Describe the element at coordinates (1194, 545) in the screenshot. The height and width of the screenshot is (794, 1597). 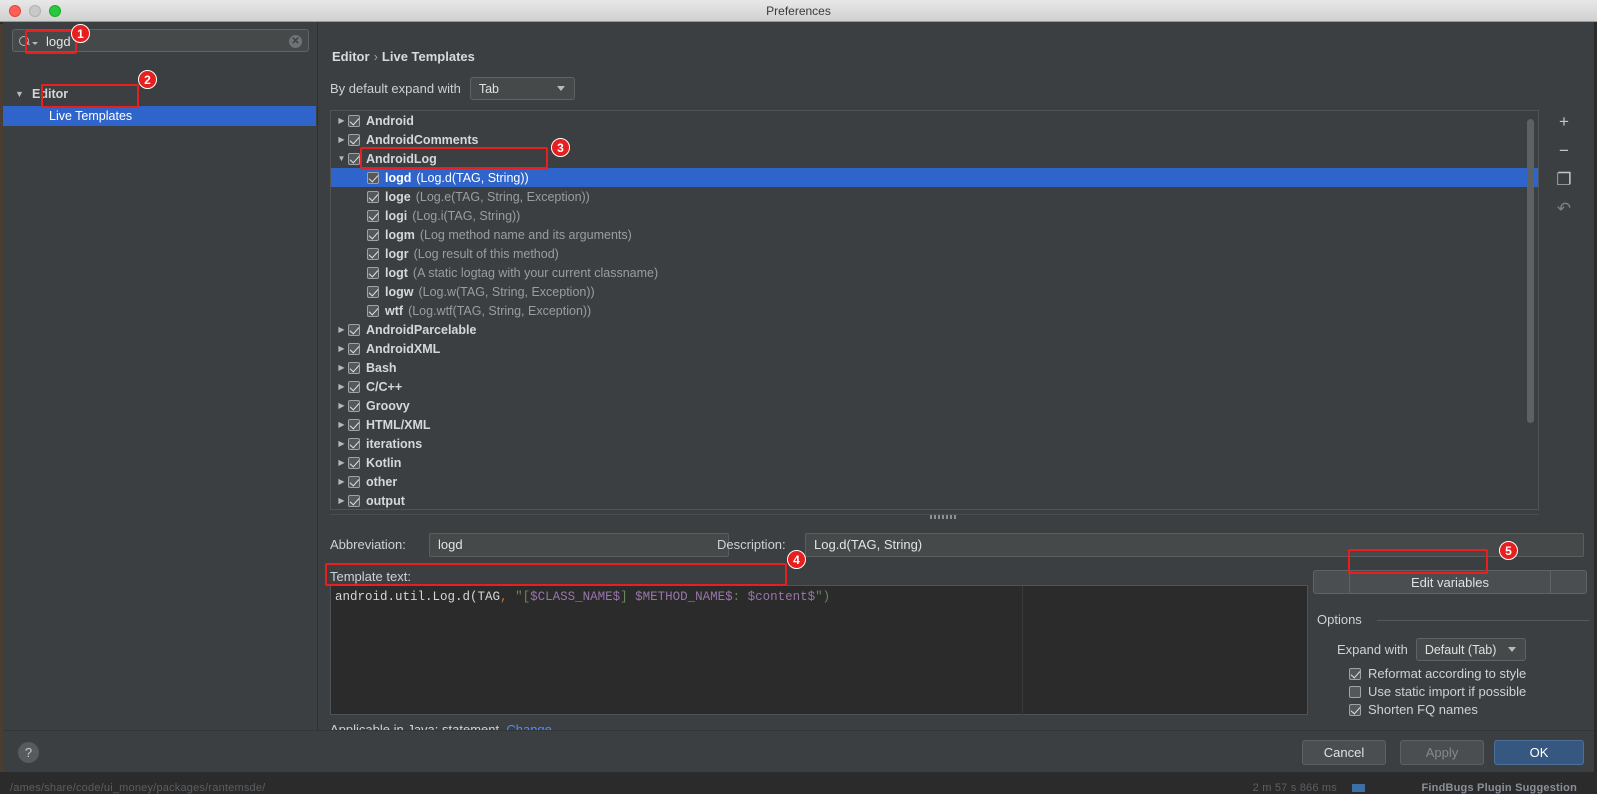
I see `description-field: Log.d(TAG, String)` at that location.